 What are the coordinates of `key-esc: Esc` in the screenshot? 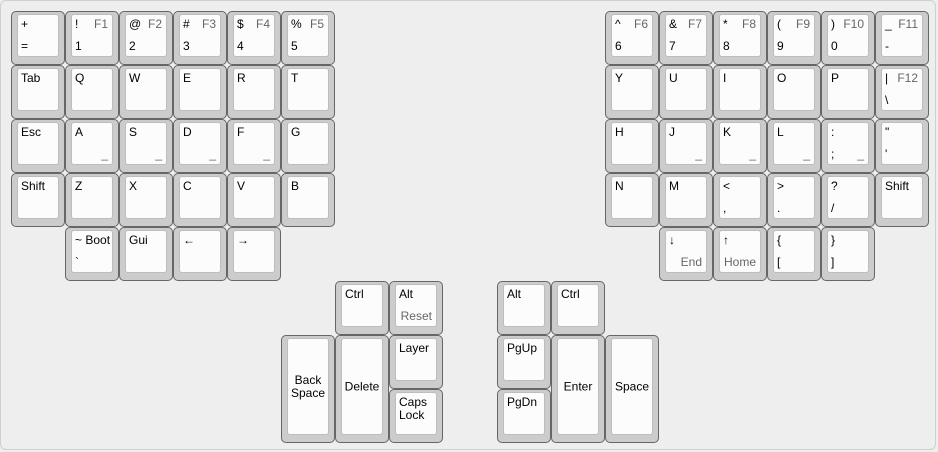 It's located at (38, 146).